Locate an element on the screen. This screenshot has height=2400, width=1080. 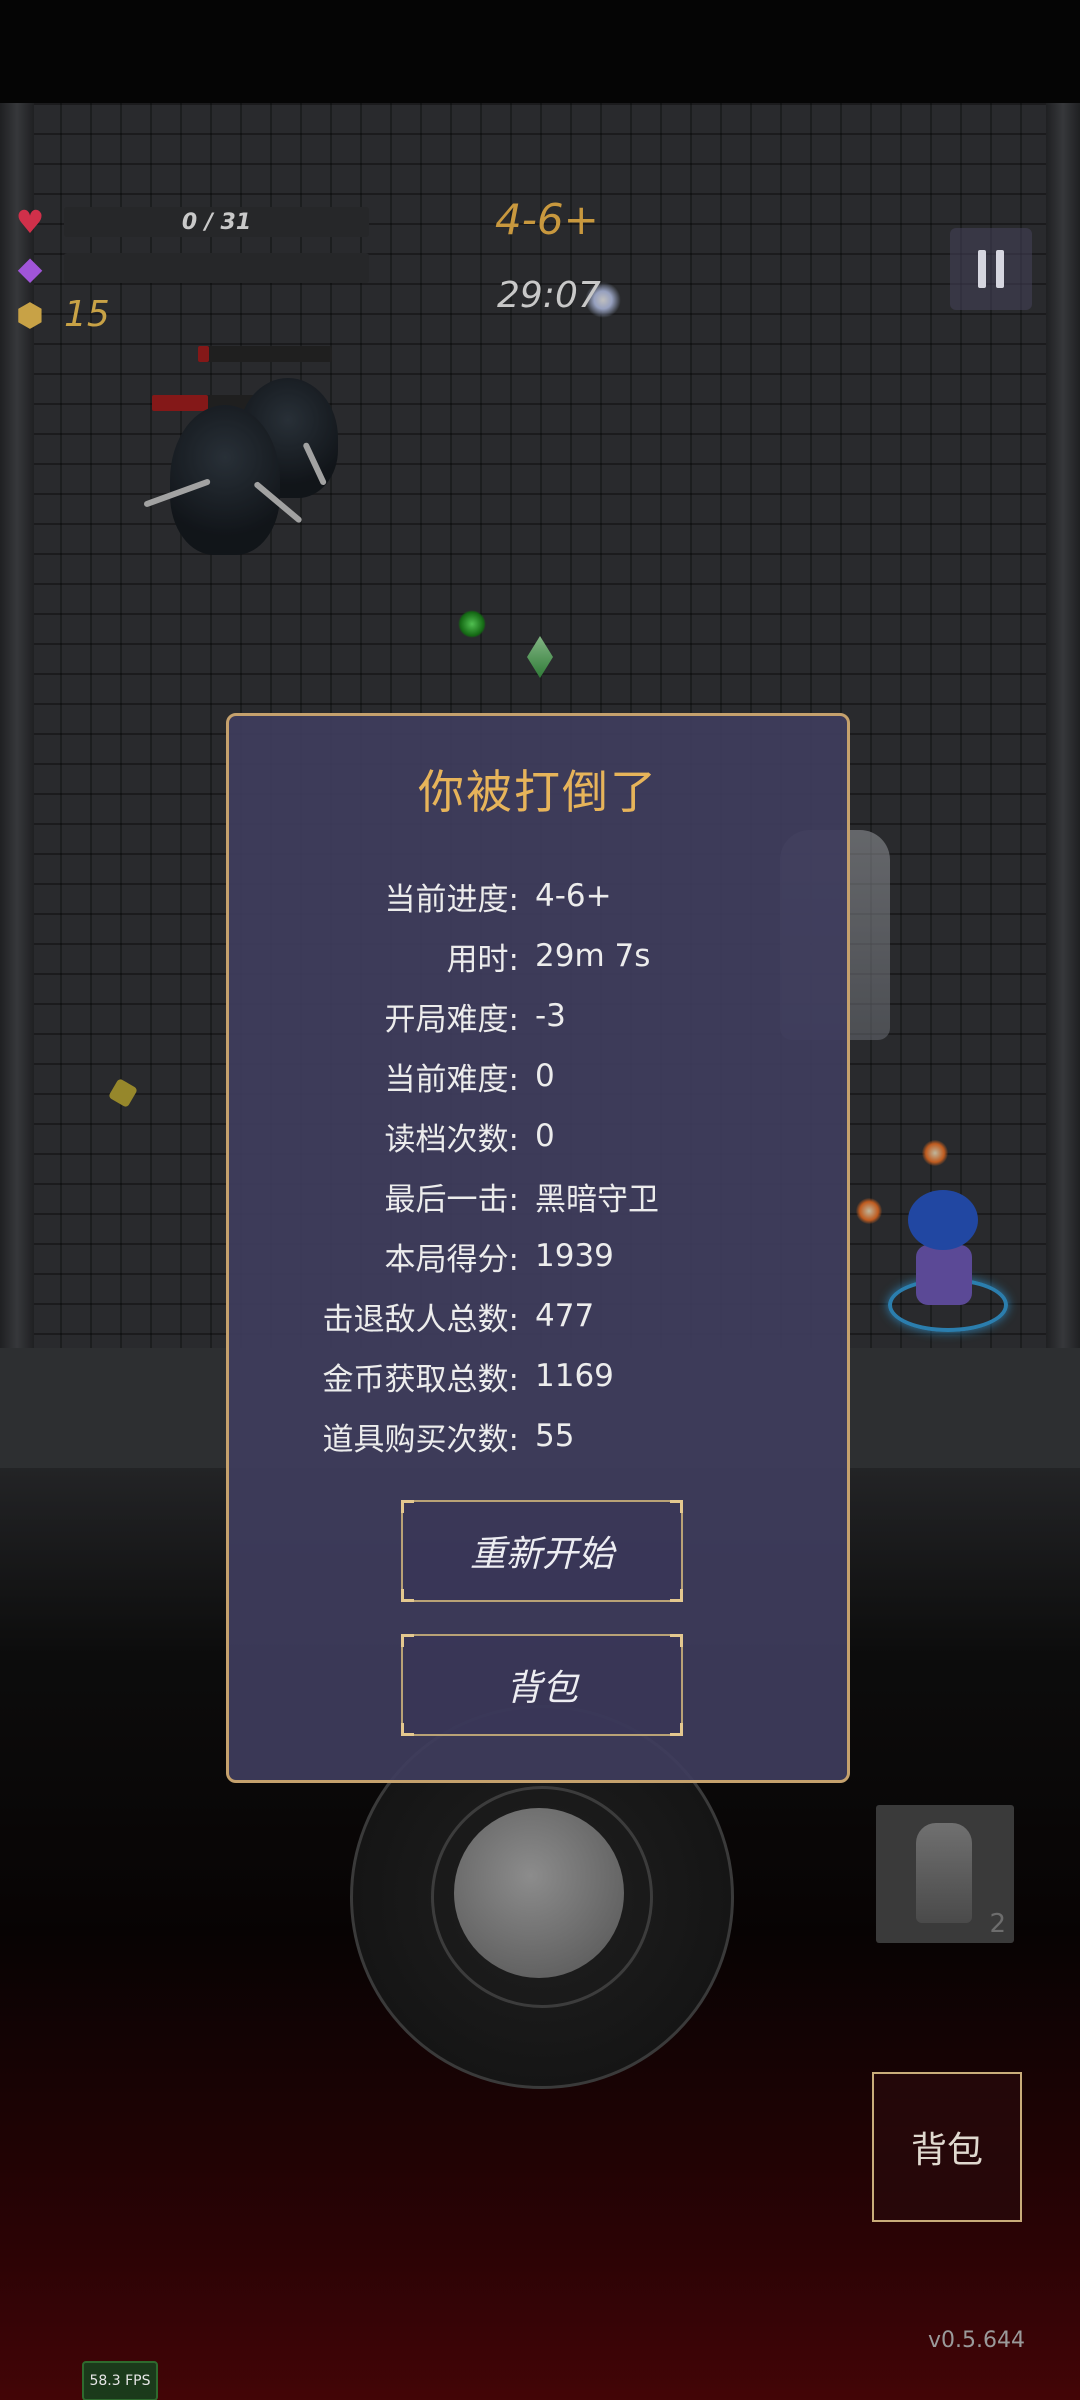
dialog-bag-button: 背包 is located at coordinates (542, 1685).